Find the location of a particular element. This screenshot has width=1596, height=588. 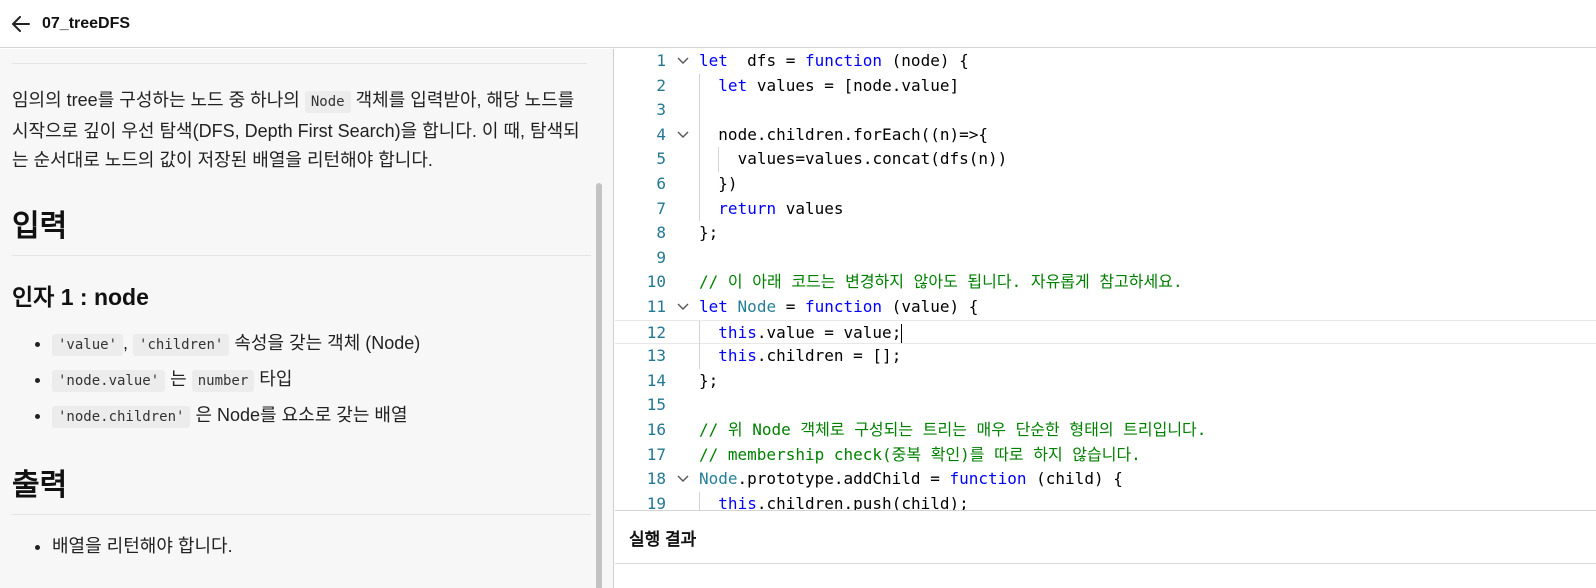

code-line: 4 node.children.forEach((n)=>{ is located at coordinates (1105, 135).